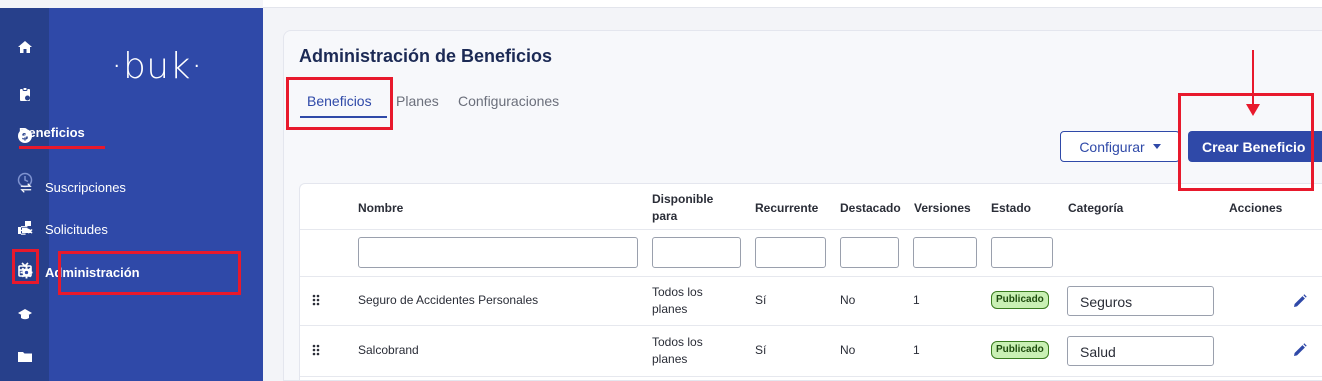  I want to click on sidebar-item-label: Suscripciones, so click(85, 187).